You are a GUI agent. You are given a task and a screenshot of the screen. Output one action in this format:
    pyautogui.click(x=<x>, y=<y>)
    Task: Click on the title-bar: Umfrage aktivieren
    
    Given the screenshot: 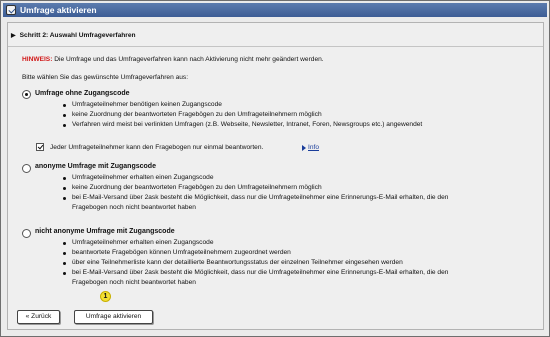 What is the action you would take?
    pyautogui.click(x=275, y=10)
    